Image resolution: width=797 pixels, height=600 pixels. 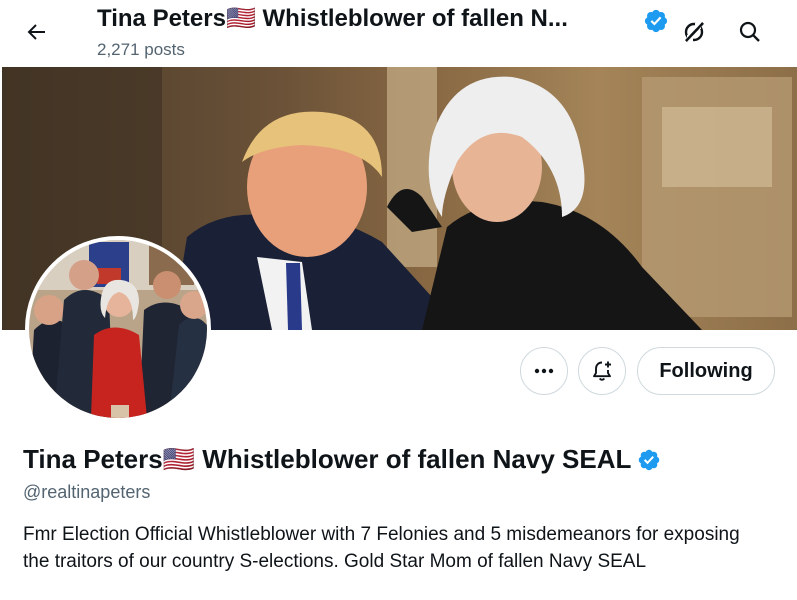 I want to click on profile-avatar, so click(x=118, y=329).